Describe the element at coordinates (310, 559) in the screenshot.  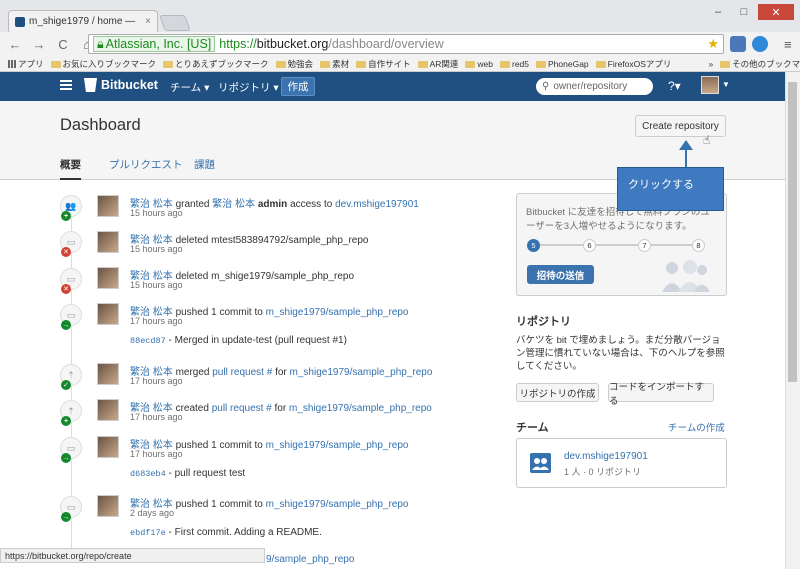
I see `repo-link: 9/sample_php_repo` at that location.